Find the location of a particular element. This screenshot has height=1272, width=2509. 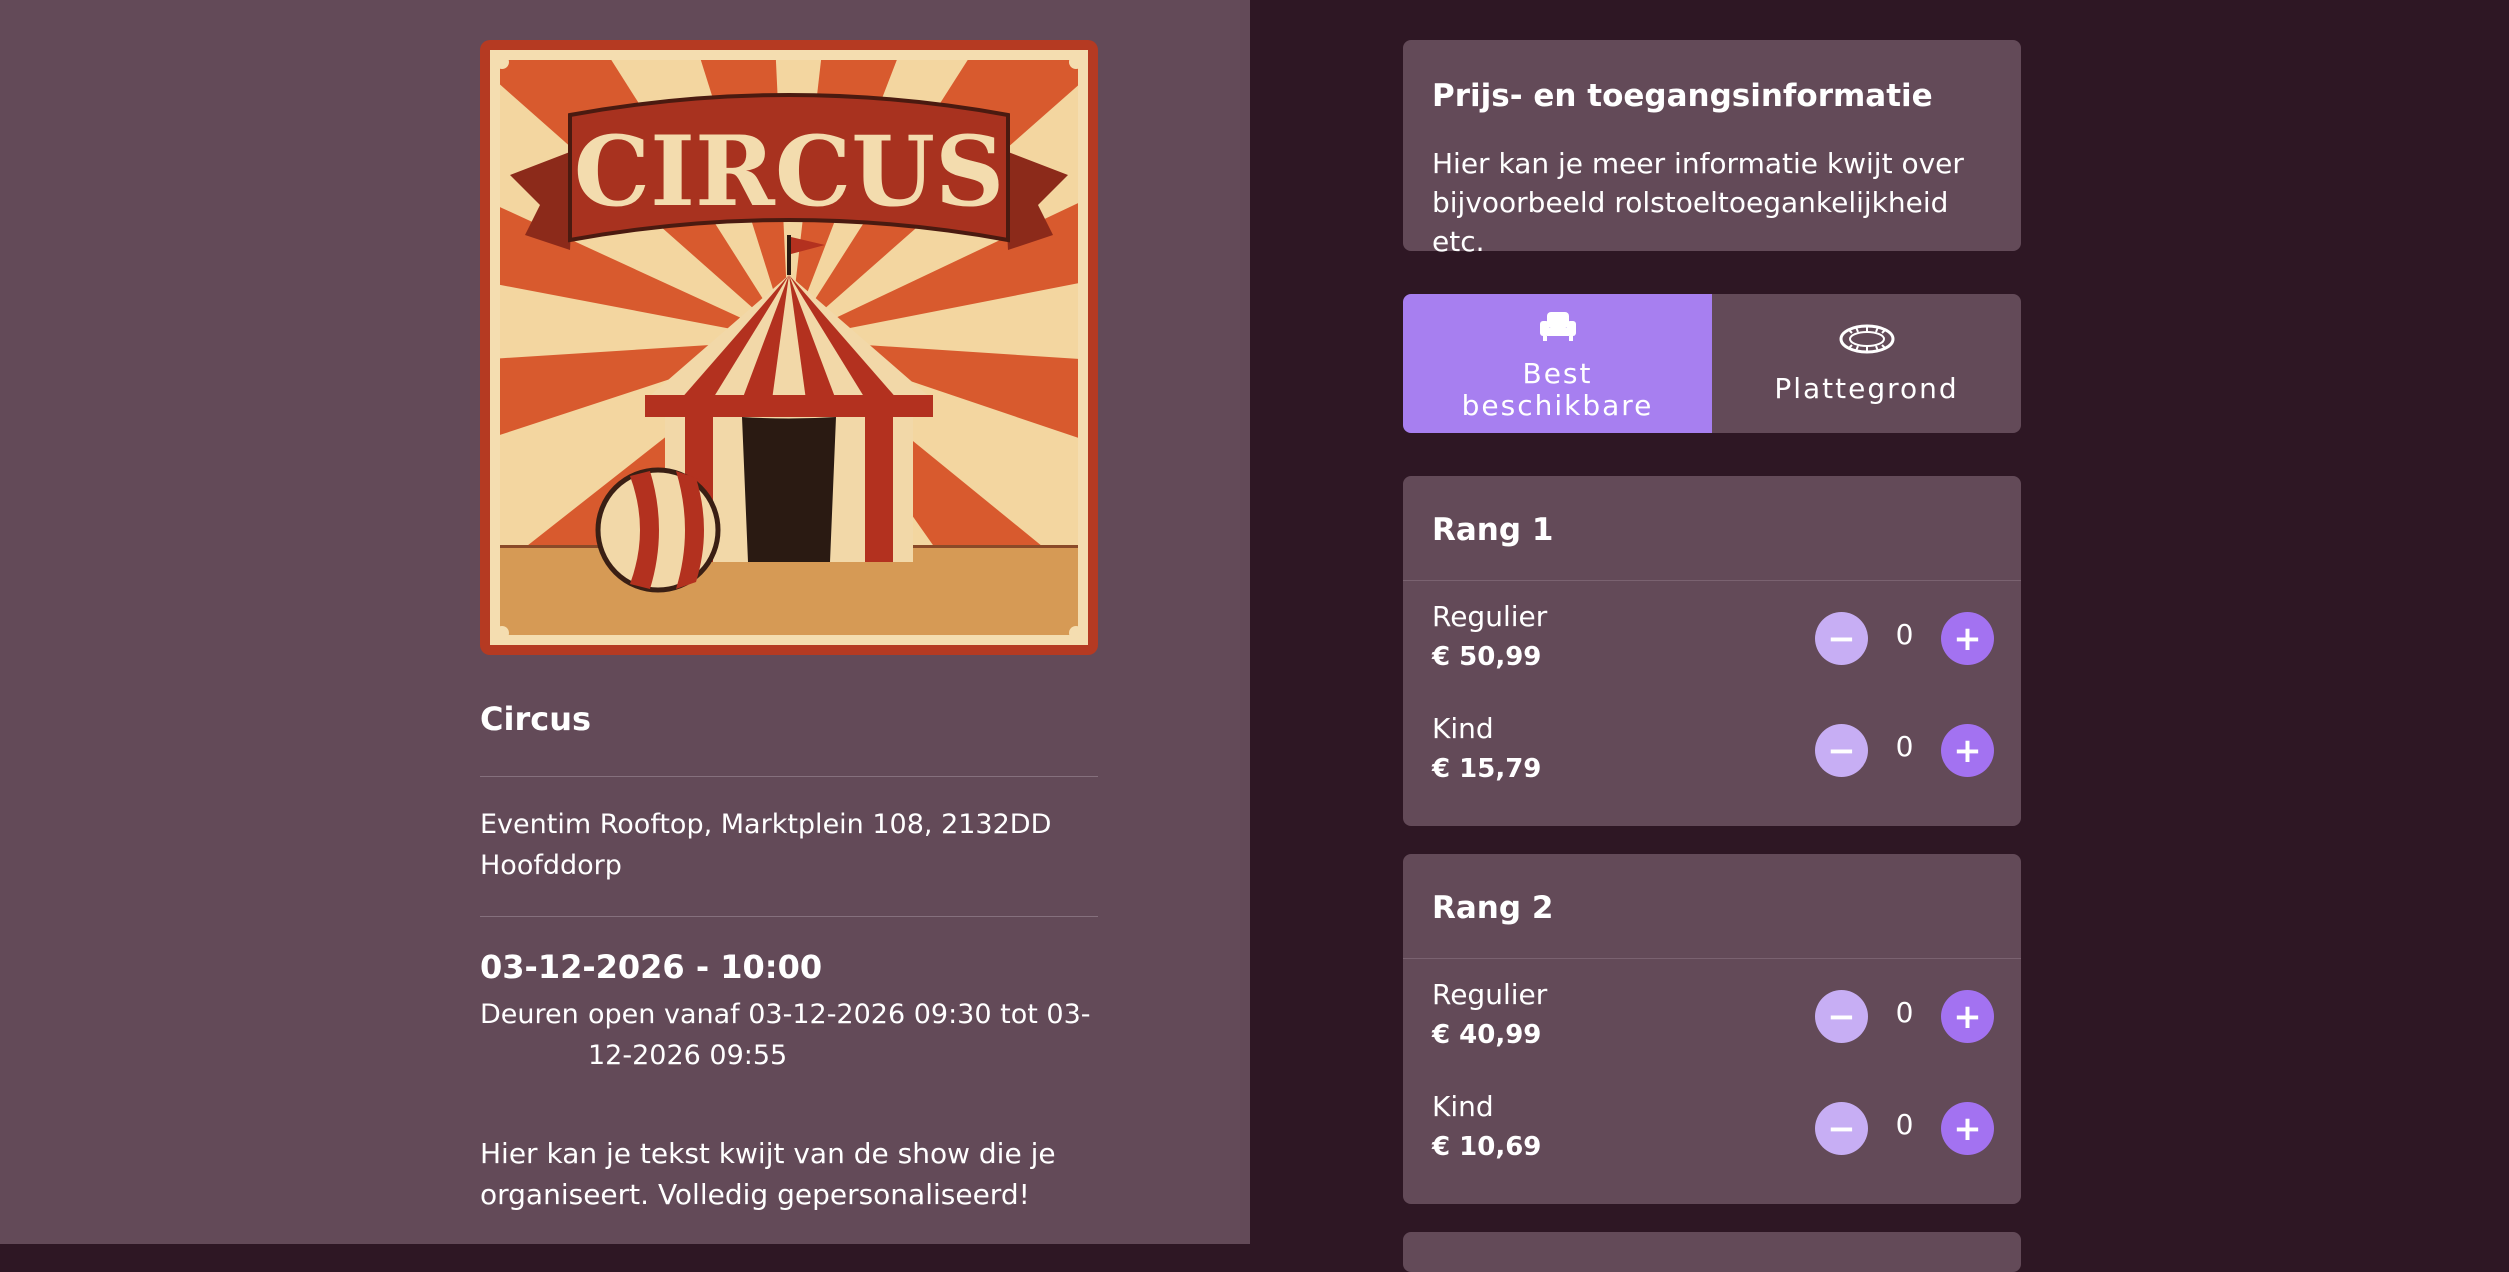

ticket-row: Kind € 15,79 − 0 + is located at coordinates (1712, 753).